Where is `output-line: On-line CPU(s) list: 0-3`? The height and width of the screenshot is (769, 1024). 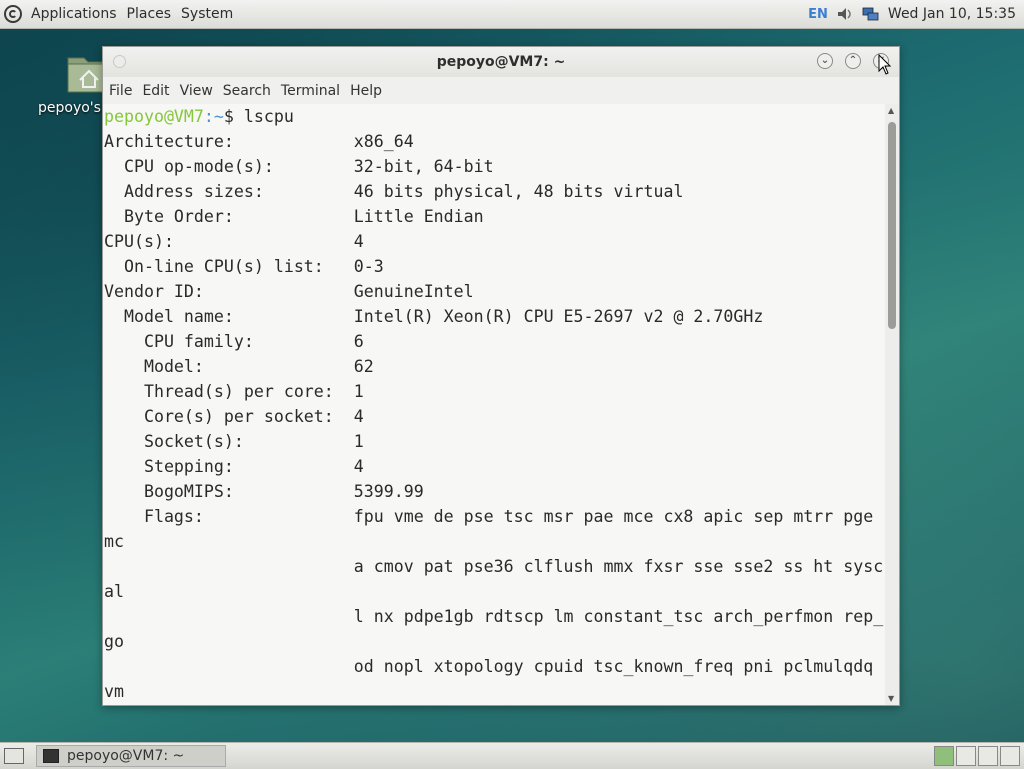 output-line: On-line CPU(s) list: 0-3 is located at coordinates (244, 266).